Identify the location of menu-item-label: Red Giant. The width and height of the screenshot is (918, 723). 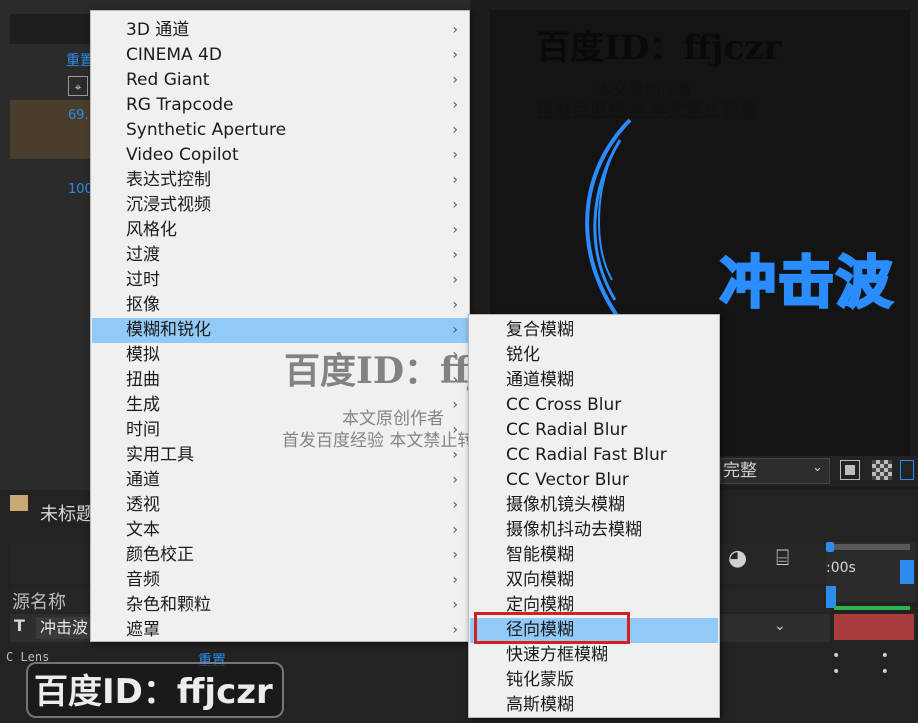
(168, 80).